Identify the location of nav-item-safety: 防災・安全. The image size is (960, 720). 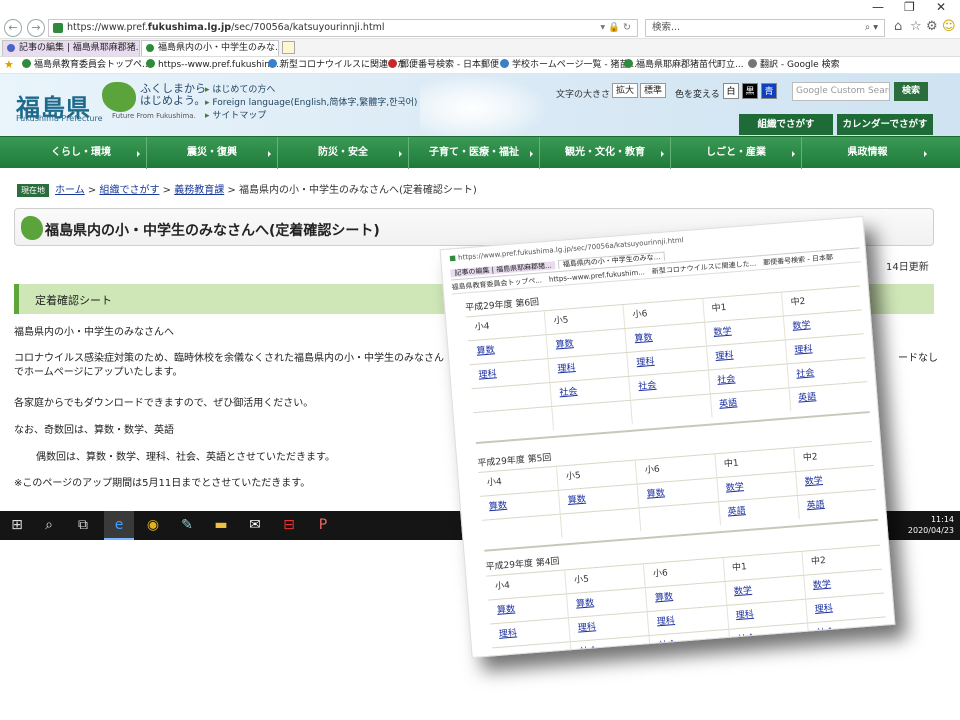
(343, 153).